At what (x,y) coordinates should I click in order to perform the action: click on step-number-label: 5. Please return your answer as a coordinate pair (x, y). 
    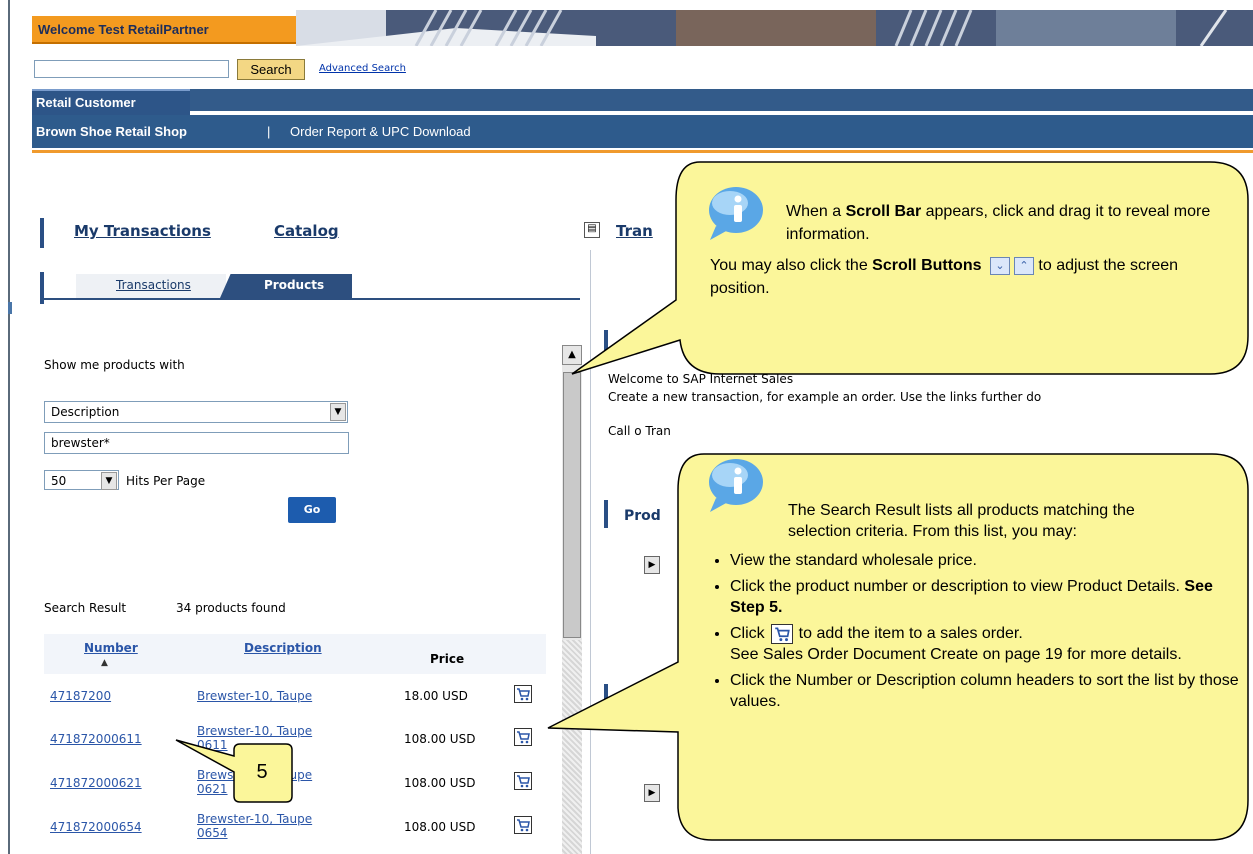
    Looking at the image, I should click on (262, 772).